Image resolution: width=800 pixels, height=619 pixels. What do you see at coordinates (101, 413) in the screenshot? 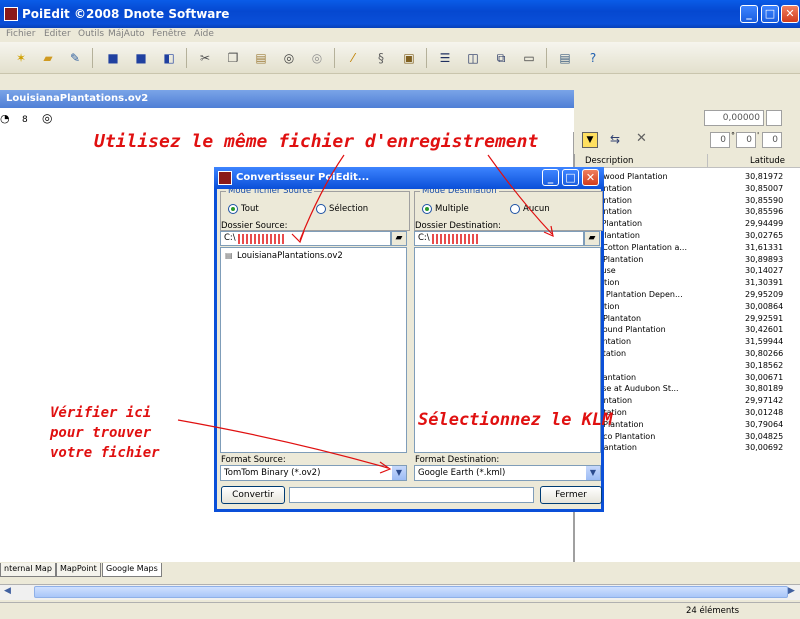
I see `annotation-left-1: Vérifier ici` at bounding box center [101, 413].